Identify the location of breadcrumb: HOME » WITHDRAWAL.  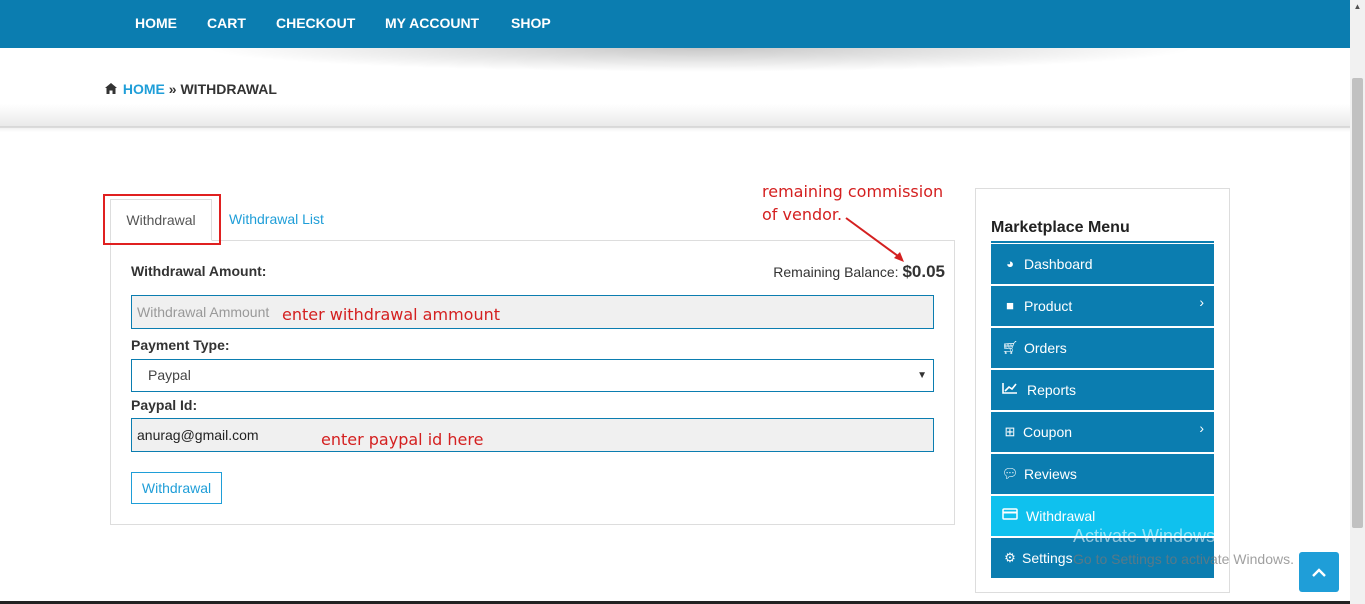
(191, 89).